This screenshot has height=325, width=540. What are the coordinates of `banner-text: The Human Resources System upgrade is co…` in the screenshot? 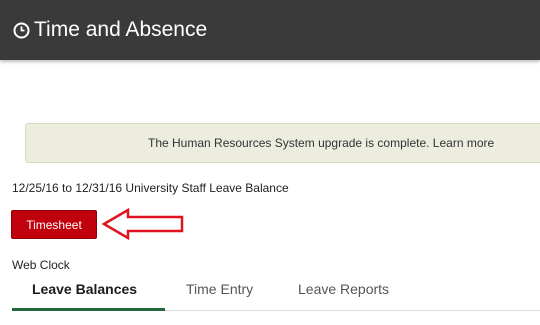 It's located at (321, 143).